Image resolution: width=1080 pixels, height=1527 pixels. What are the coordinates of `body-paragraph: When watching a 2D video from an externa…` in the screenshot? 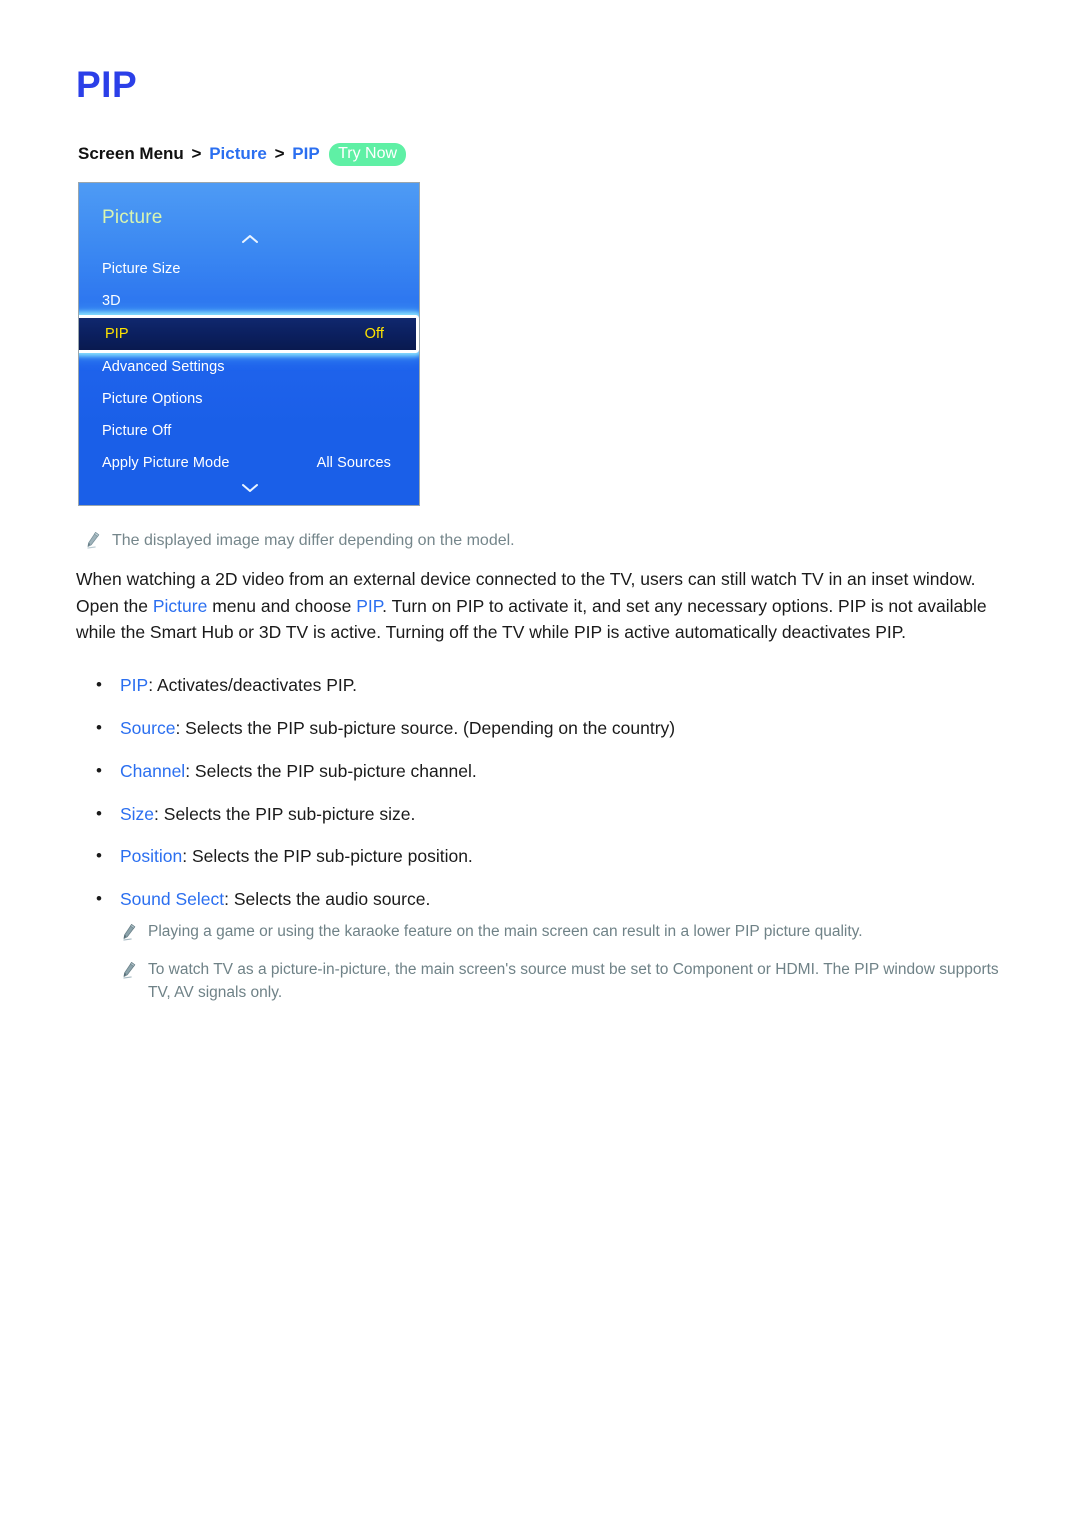 It's located at (542, 606).